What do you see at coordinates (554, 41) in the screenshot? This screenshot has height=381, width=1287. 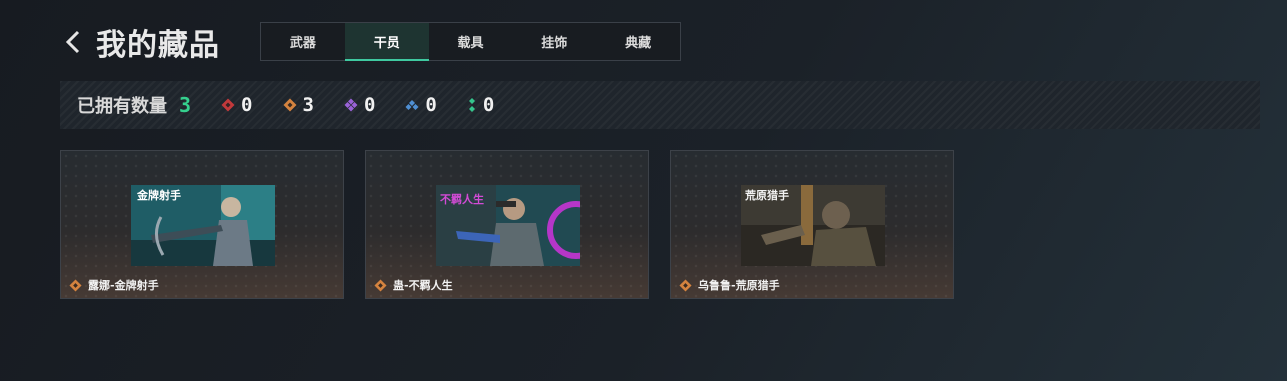 I see `tab-charms: 挂饰` at bounding box center [554, 41].